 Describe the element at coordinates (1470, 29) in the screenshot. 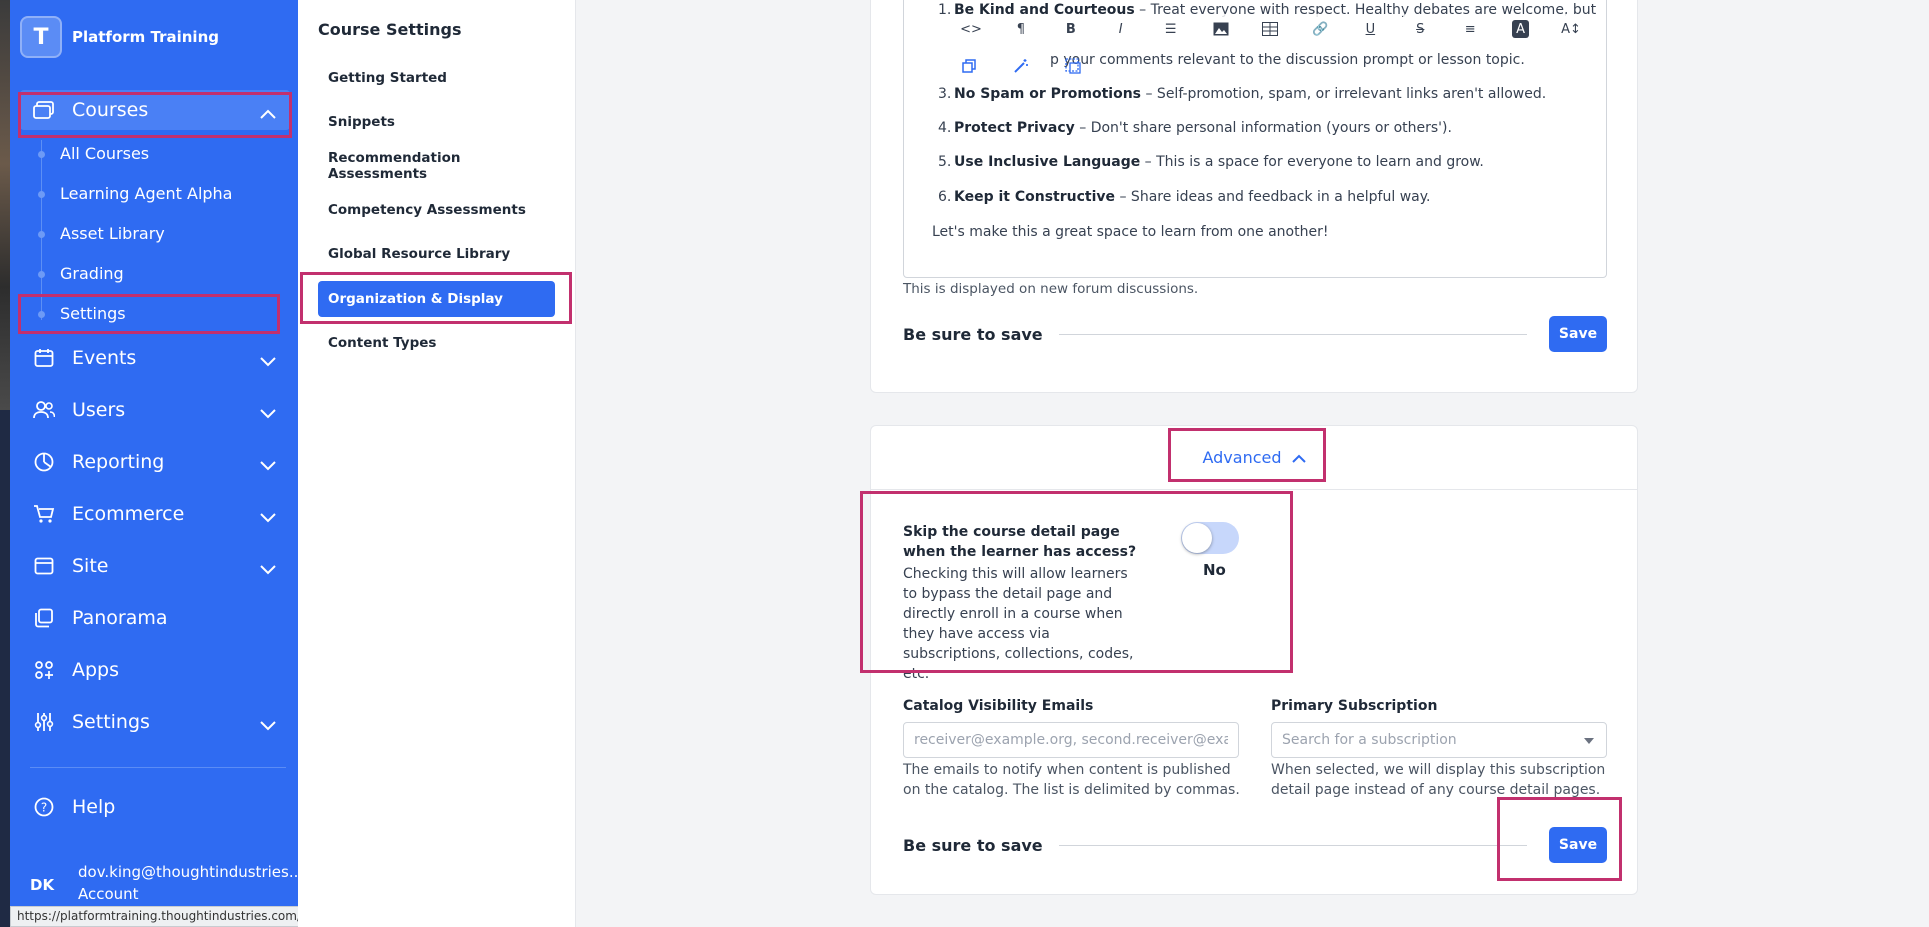

I see `align-icon: ≡` at that location.